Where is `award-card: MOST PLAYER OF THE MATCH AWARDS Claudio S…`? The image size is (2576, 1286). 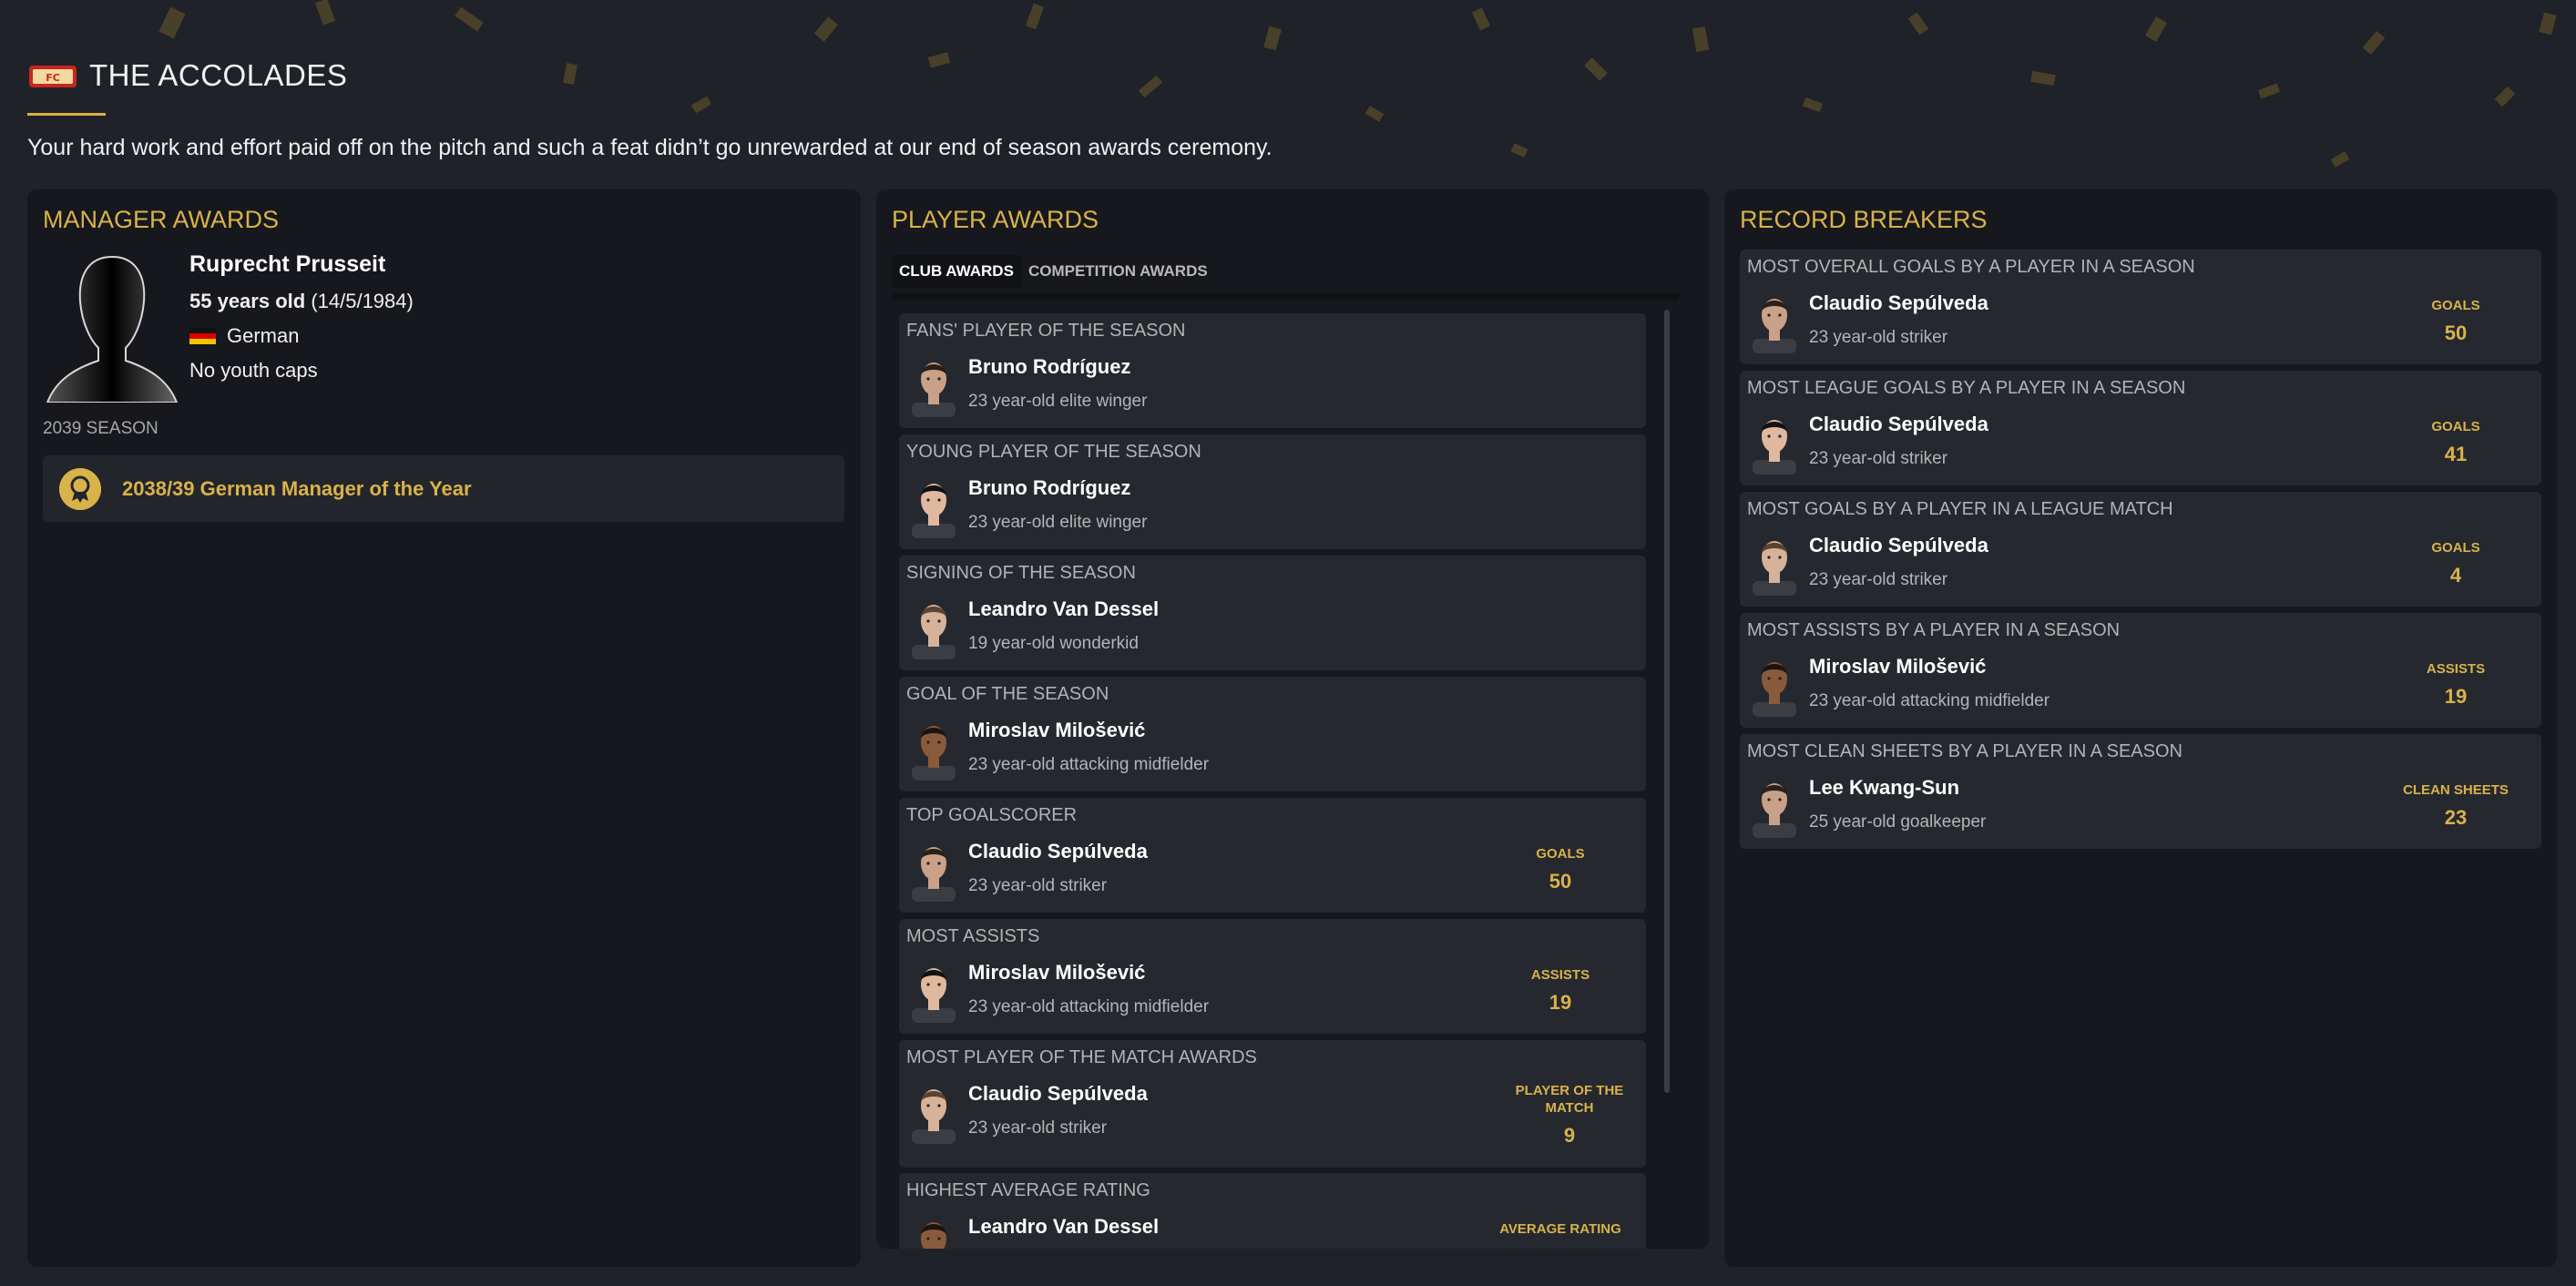
award-card: MOST PLAYER OF THE MATCH AWARDS Claudio S… is located at coordinates (1273, 1104).